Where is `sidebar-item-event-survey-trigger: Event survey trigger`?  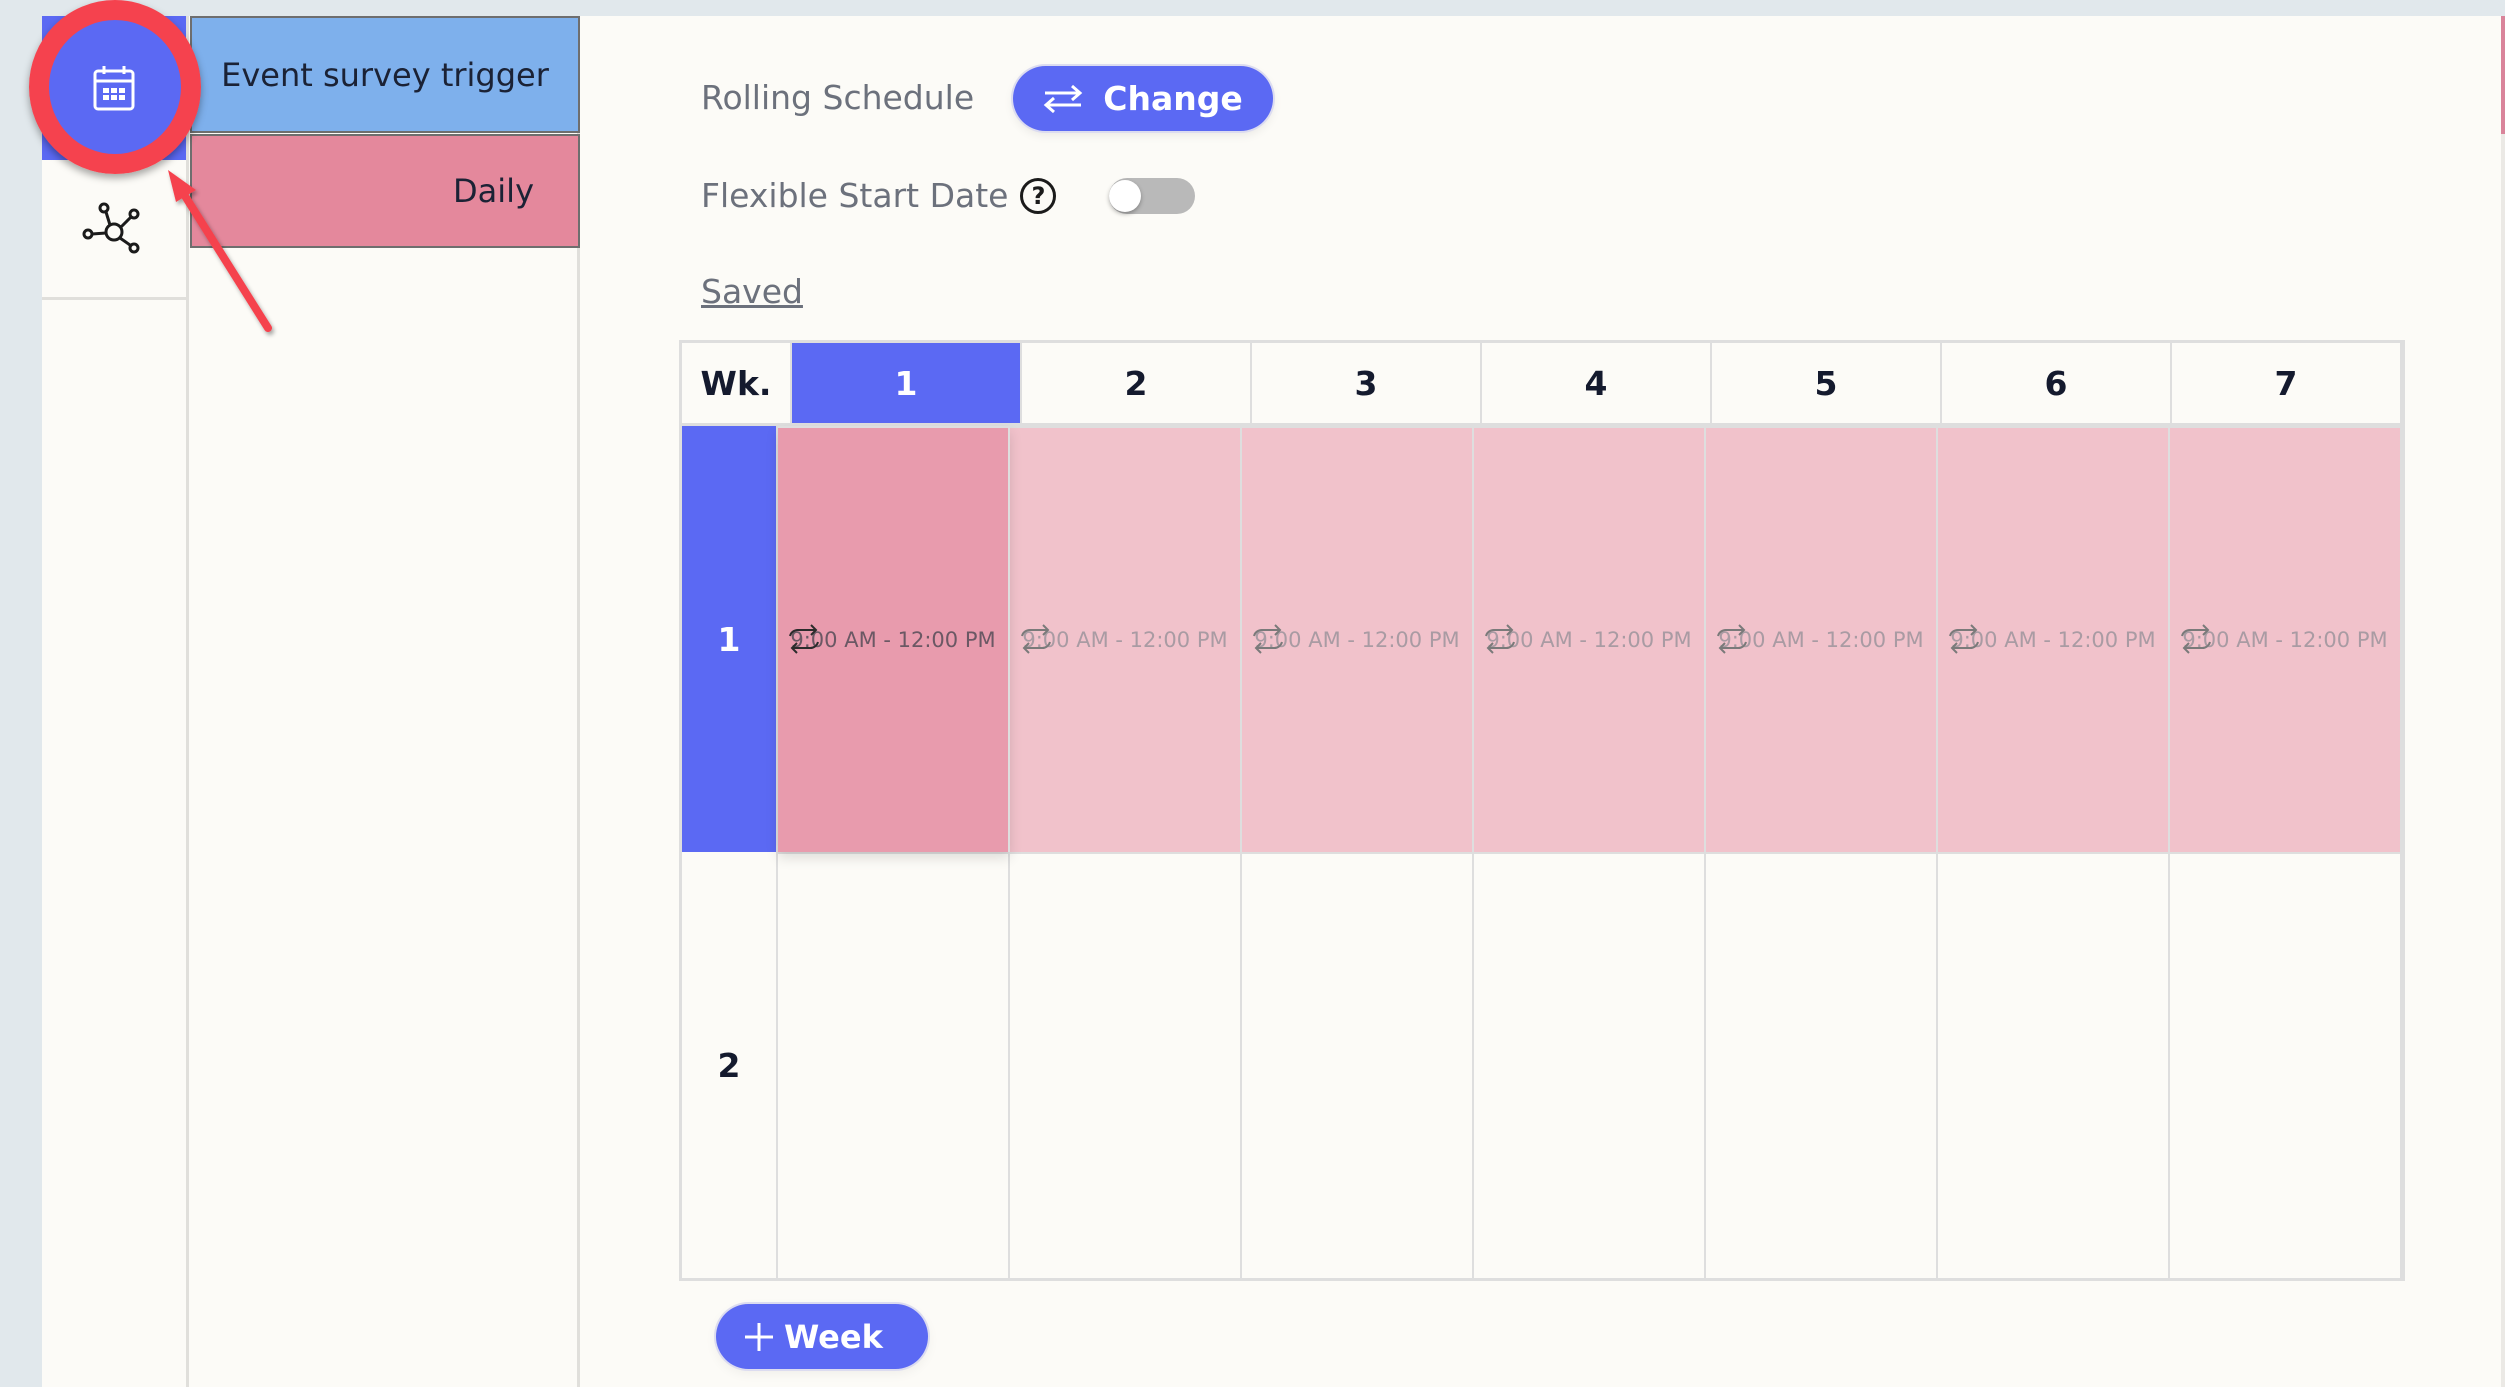 sidebar-item-event-survey-trigger: Event survey trigger is located at coordinates (385, 74).